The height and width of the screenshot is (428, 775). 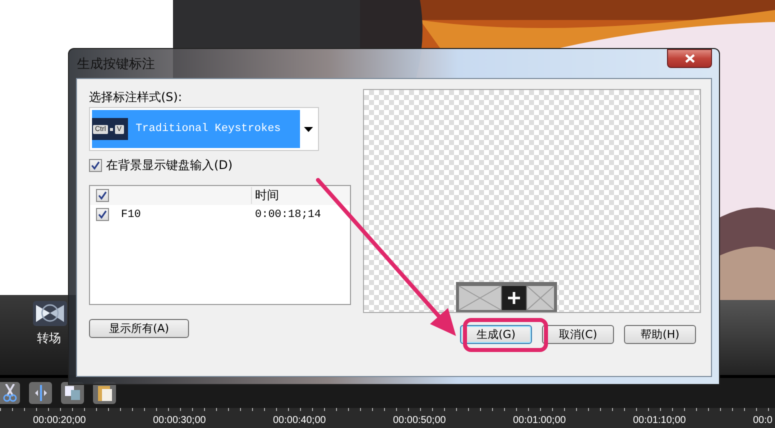 I want to click on dialog-button: 生成(G), so click(x=496, y=334).